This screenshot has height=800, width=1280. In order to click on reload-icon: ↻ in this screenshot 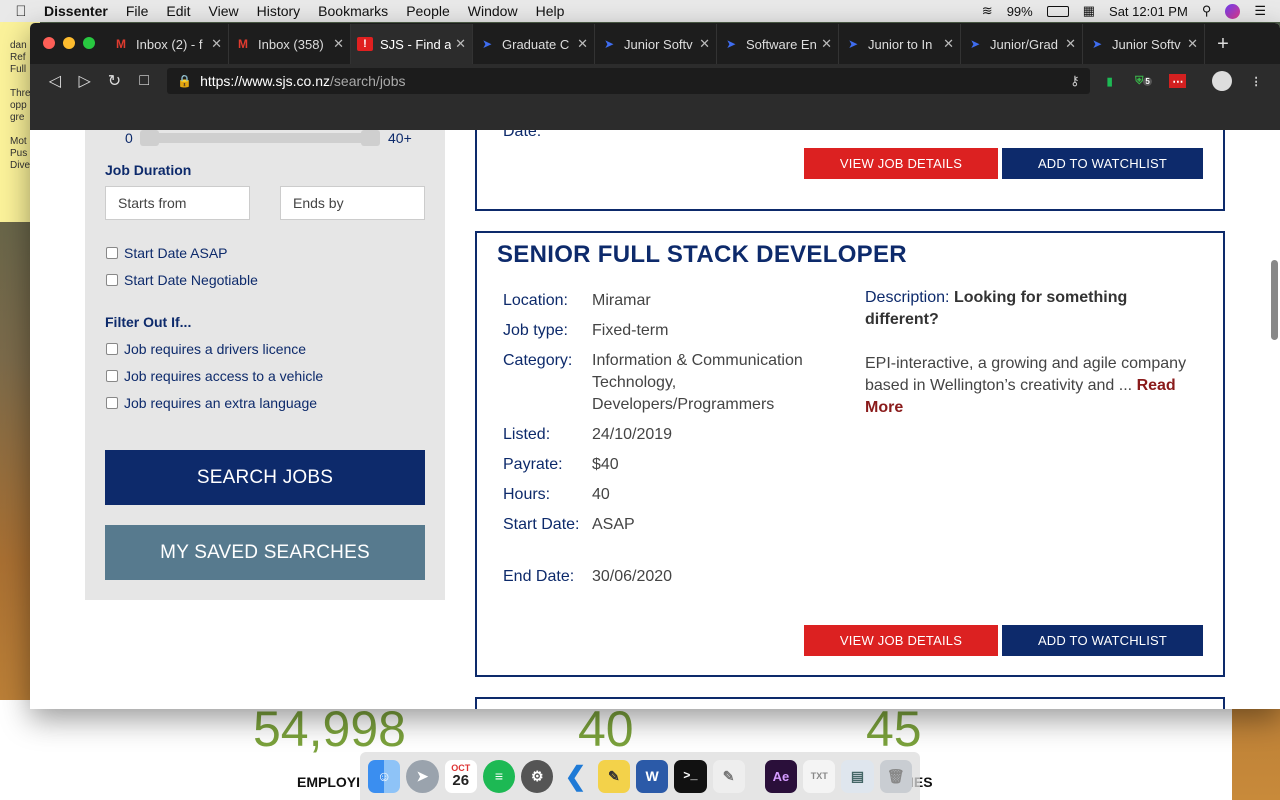, I will do `click(115, 81)`.